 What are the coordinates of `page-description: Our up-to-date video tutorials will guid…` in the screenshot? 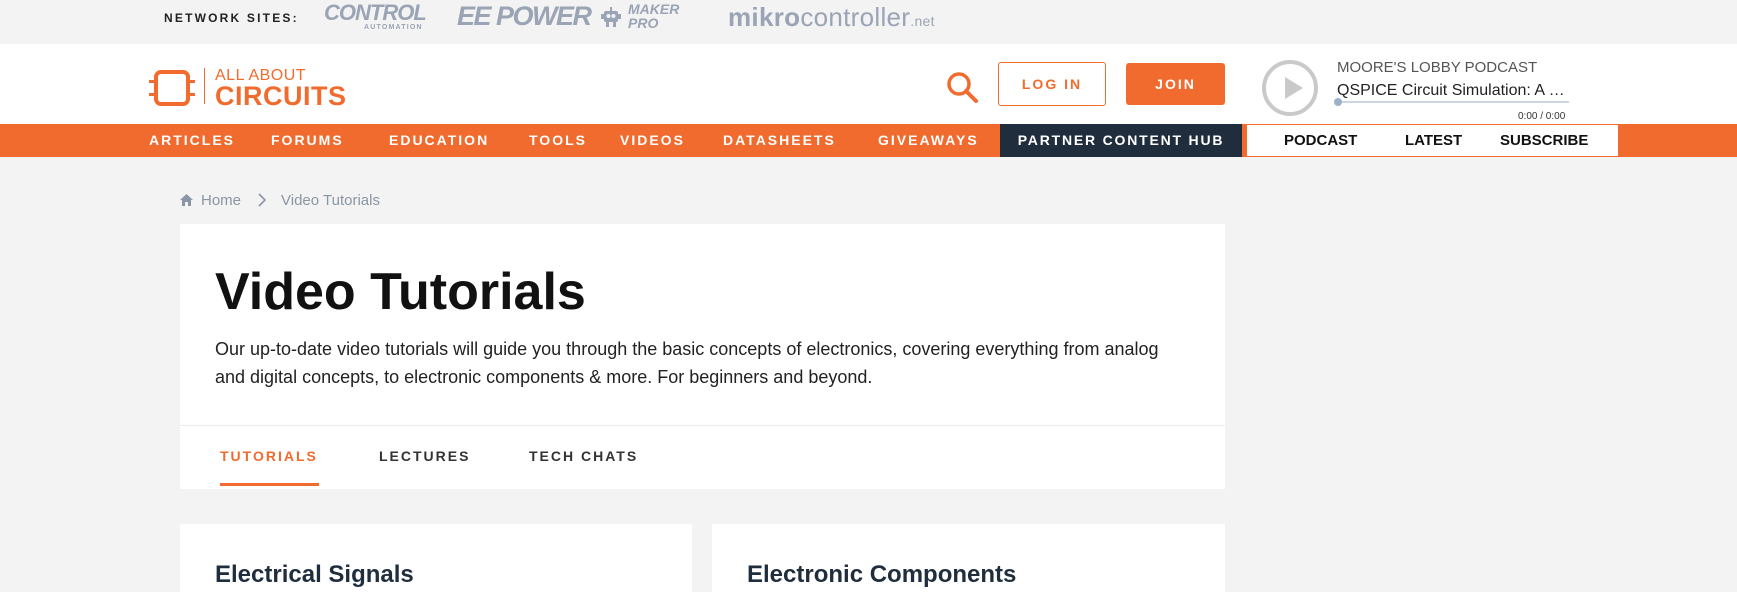 It's located at (687, 363).